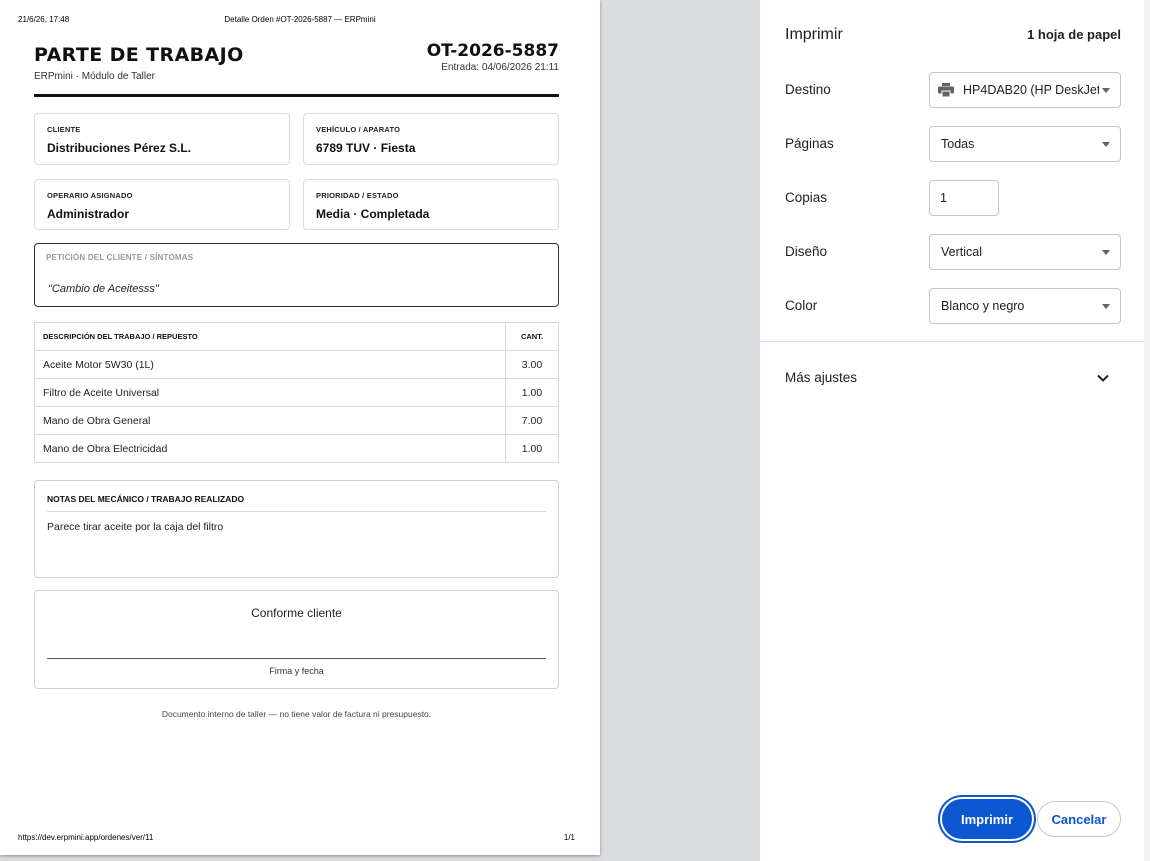 The height and width of the screenshot is (861, 1150). I want to click on footer-page-count: 1/1, so click(569, 837).